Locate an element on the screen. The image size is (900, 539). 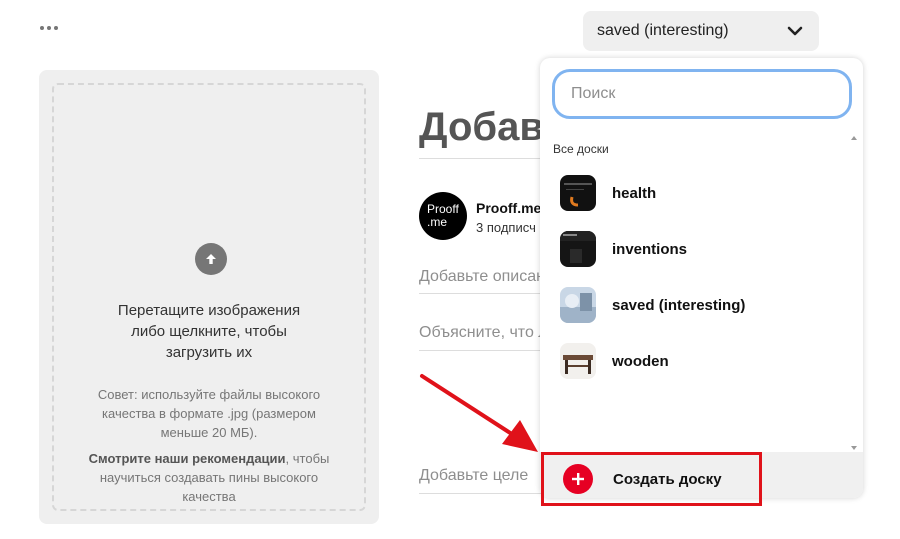
board-item-saved-interesting: saved (interesting) is located at coordinates (700, 305).